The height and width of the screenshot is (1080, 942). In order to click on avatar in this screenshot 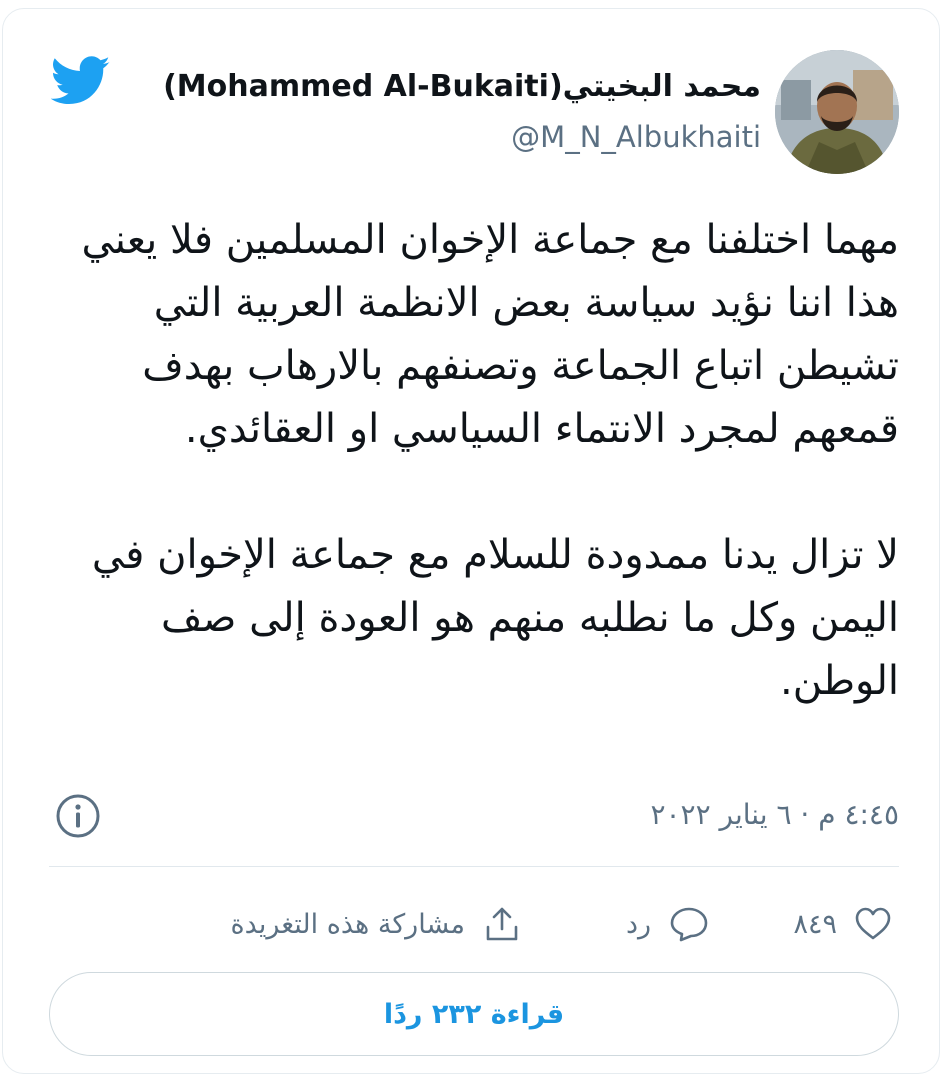, I will do `click(837, 112)`.